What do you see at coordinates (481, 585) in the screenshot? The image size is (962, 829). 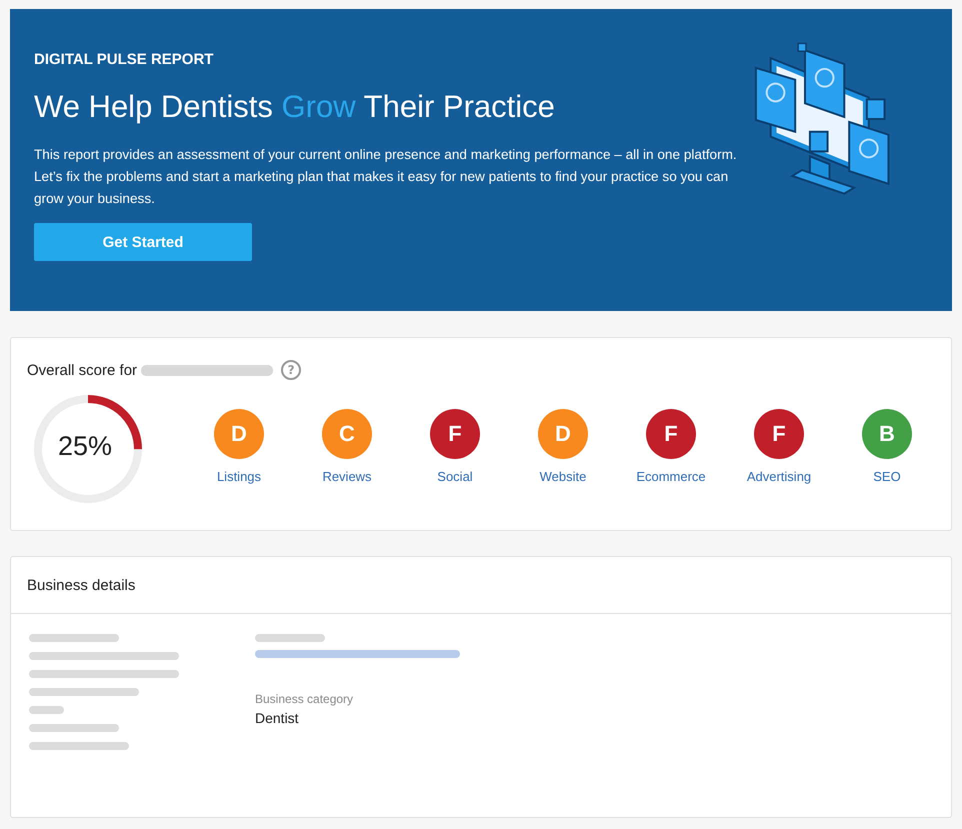 I see `section-title: Business details` at bounding box center [481, 585].